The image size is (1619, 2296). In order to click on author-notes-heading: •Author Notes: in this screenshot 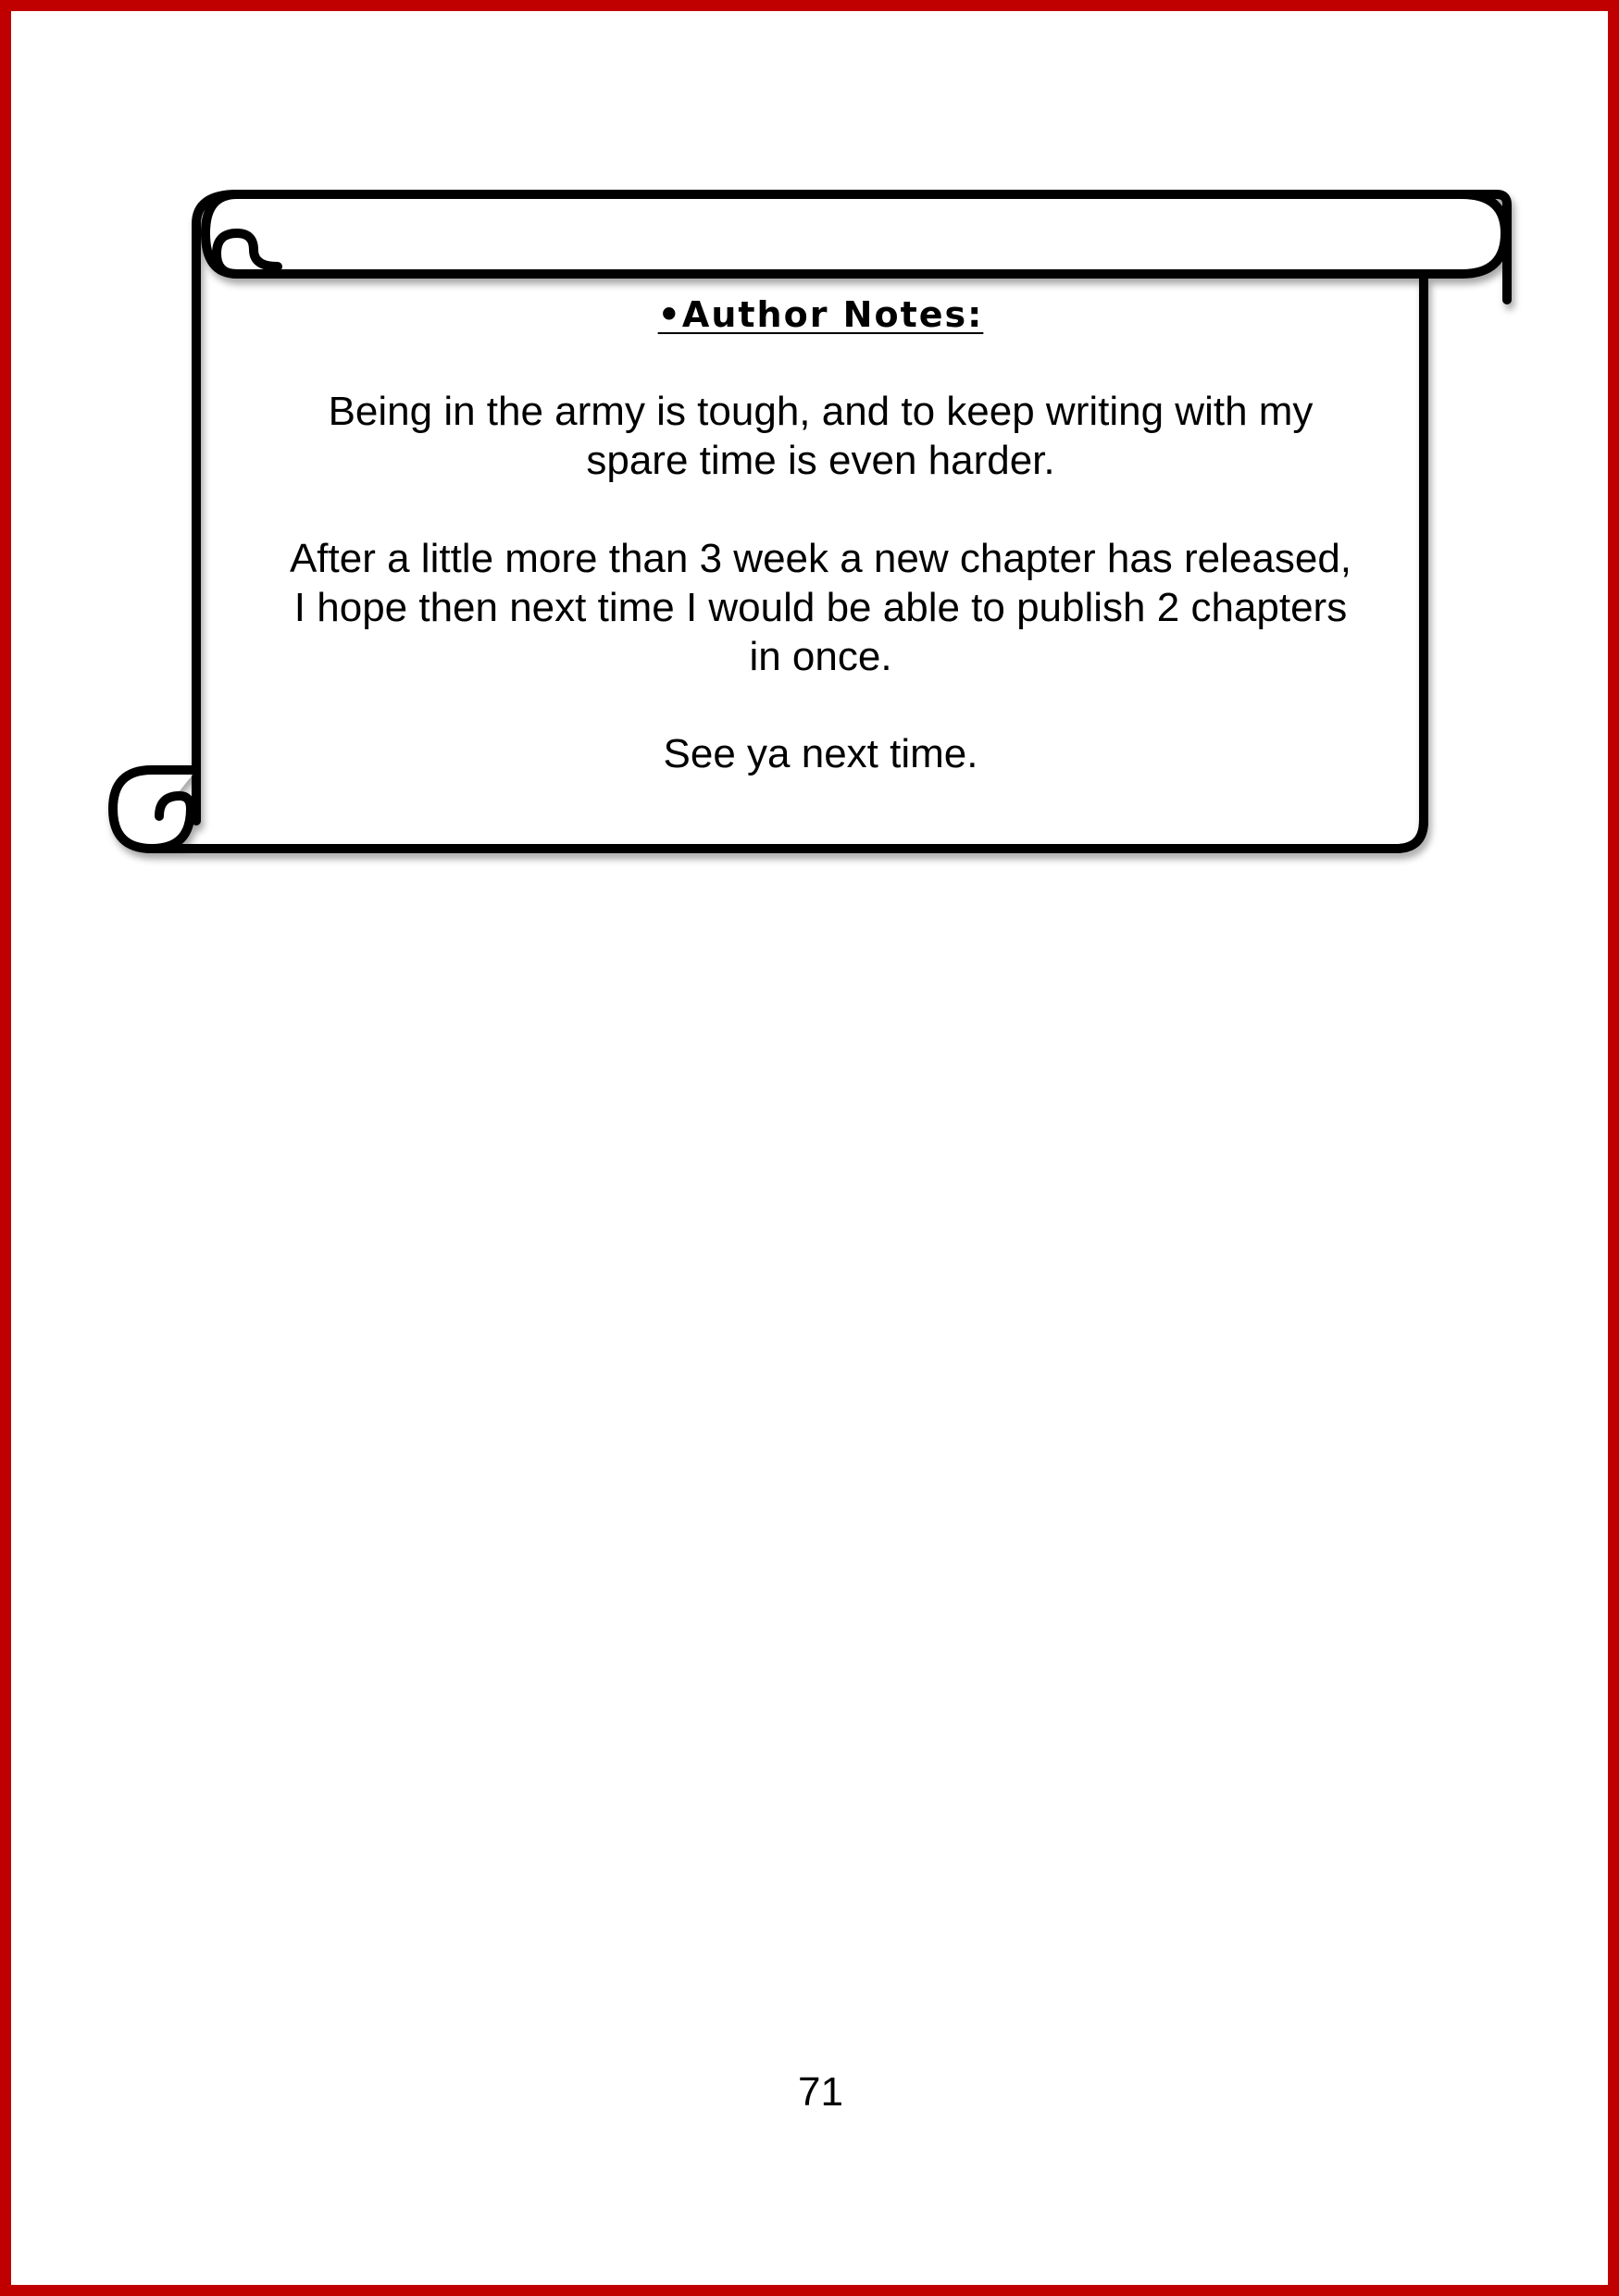, I will do `click(810, 314)`.